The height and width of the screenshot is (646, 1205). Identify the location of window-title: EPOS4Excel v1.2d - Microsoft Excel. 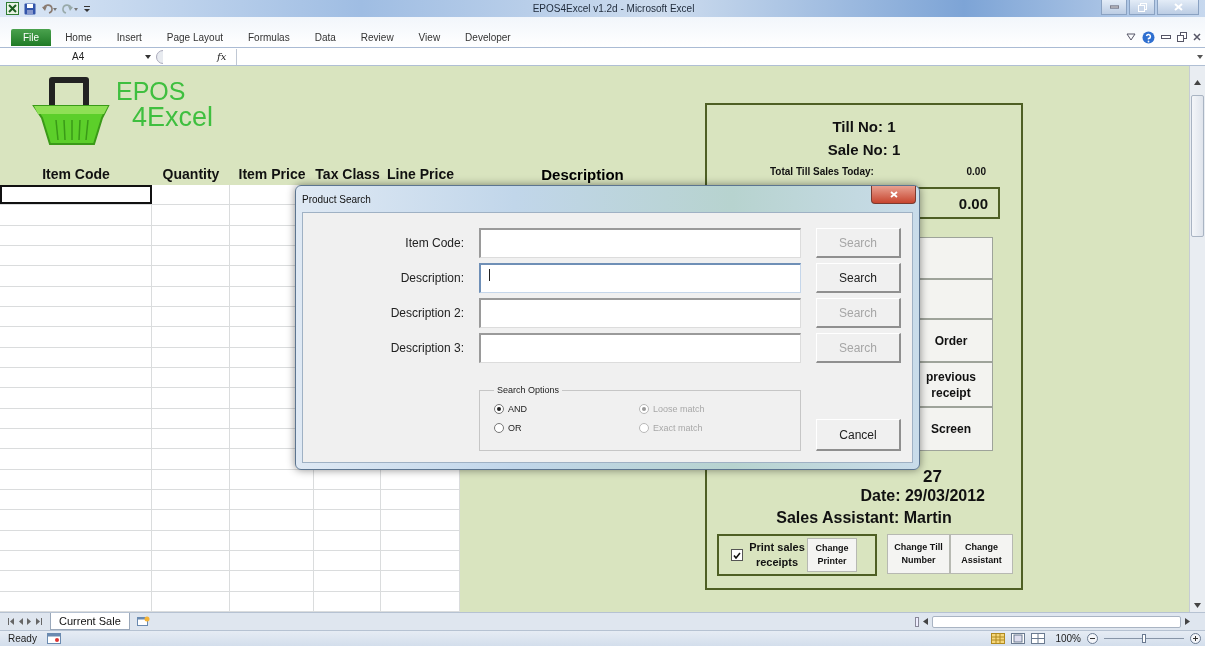
(613, 8).